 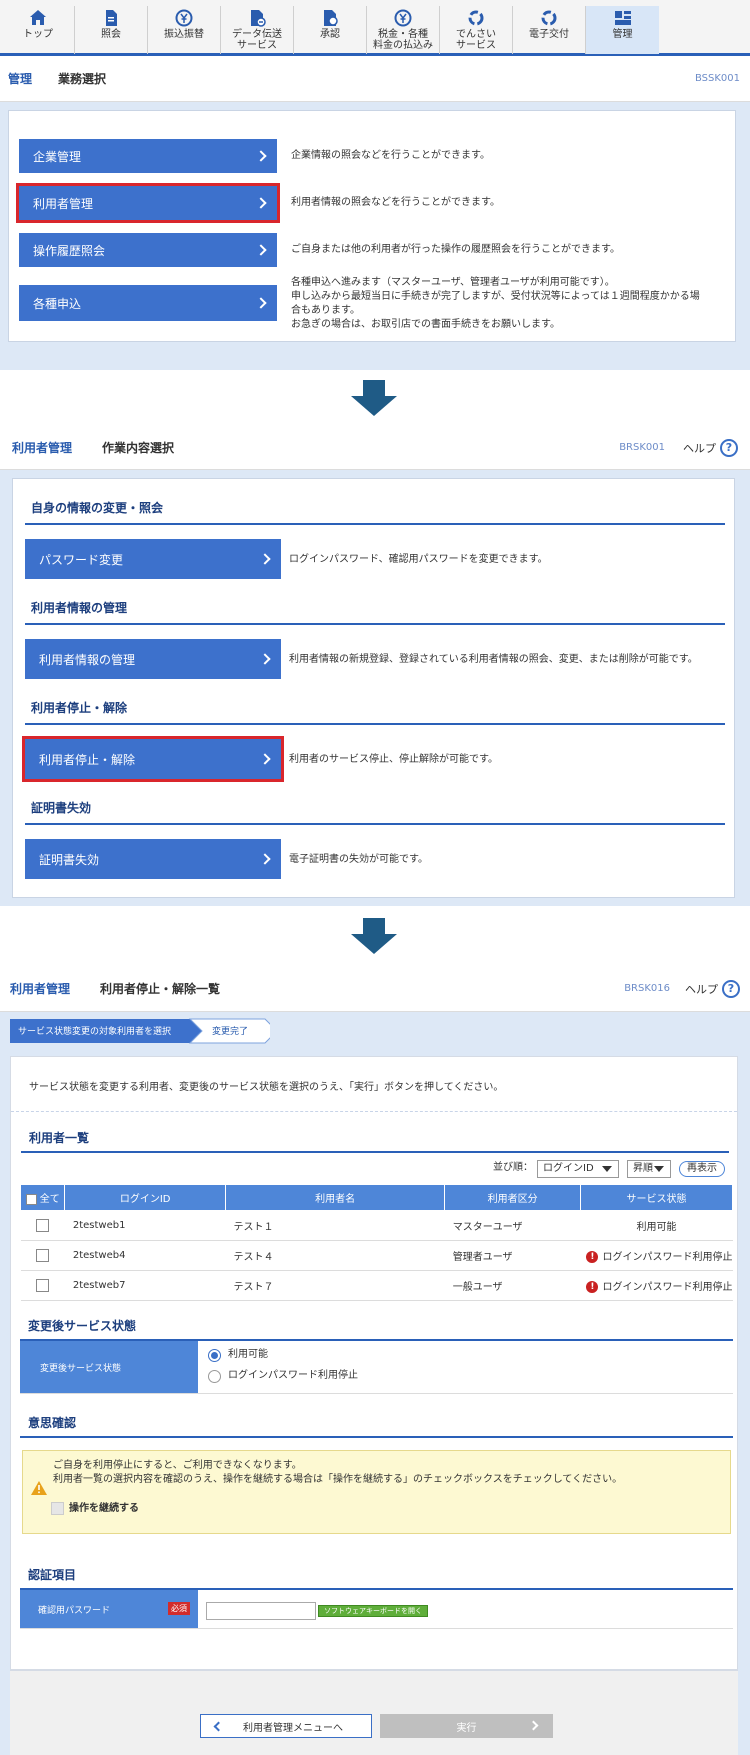 I want to click on continue-checkbox, so click(x=57, y=1508).